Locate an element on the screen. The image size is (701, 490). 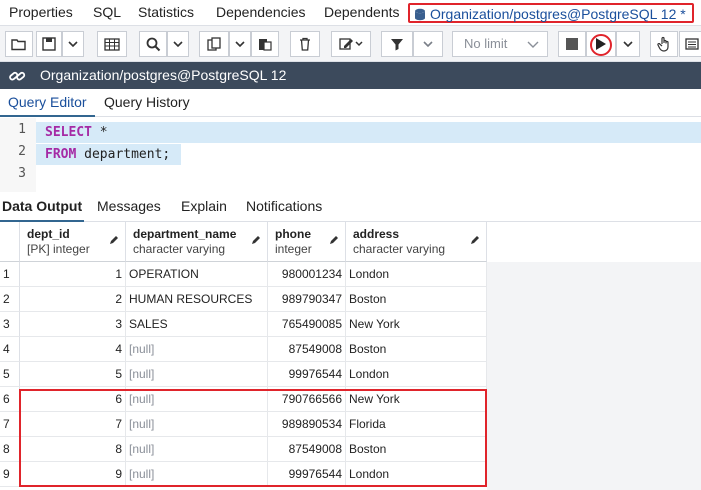
row-number: 3 is located at coordinates (10, 324).